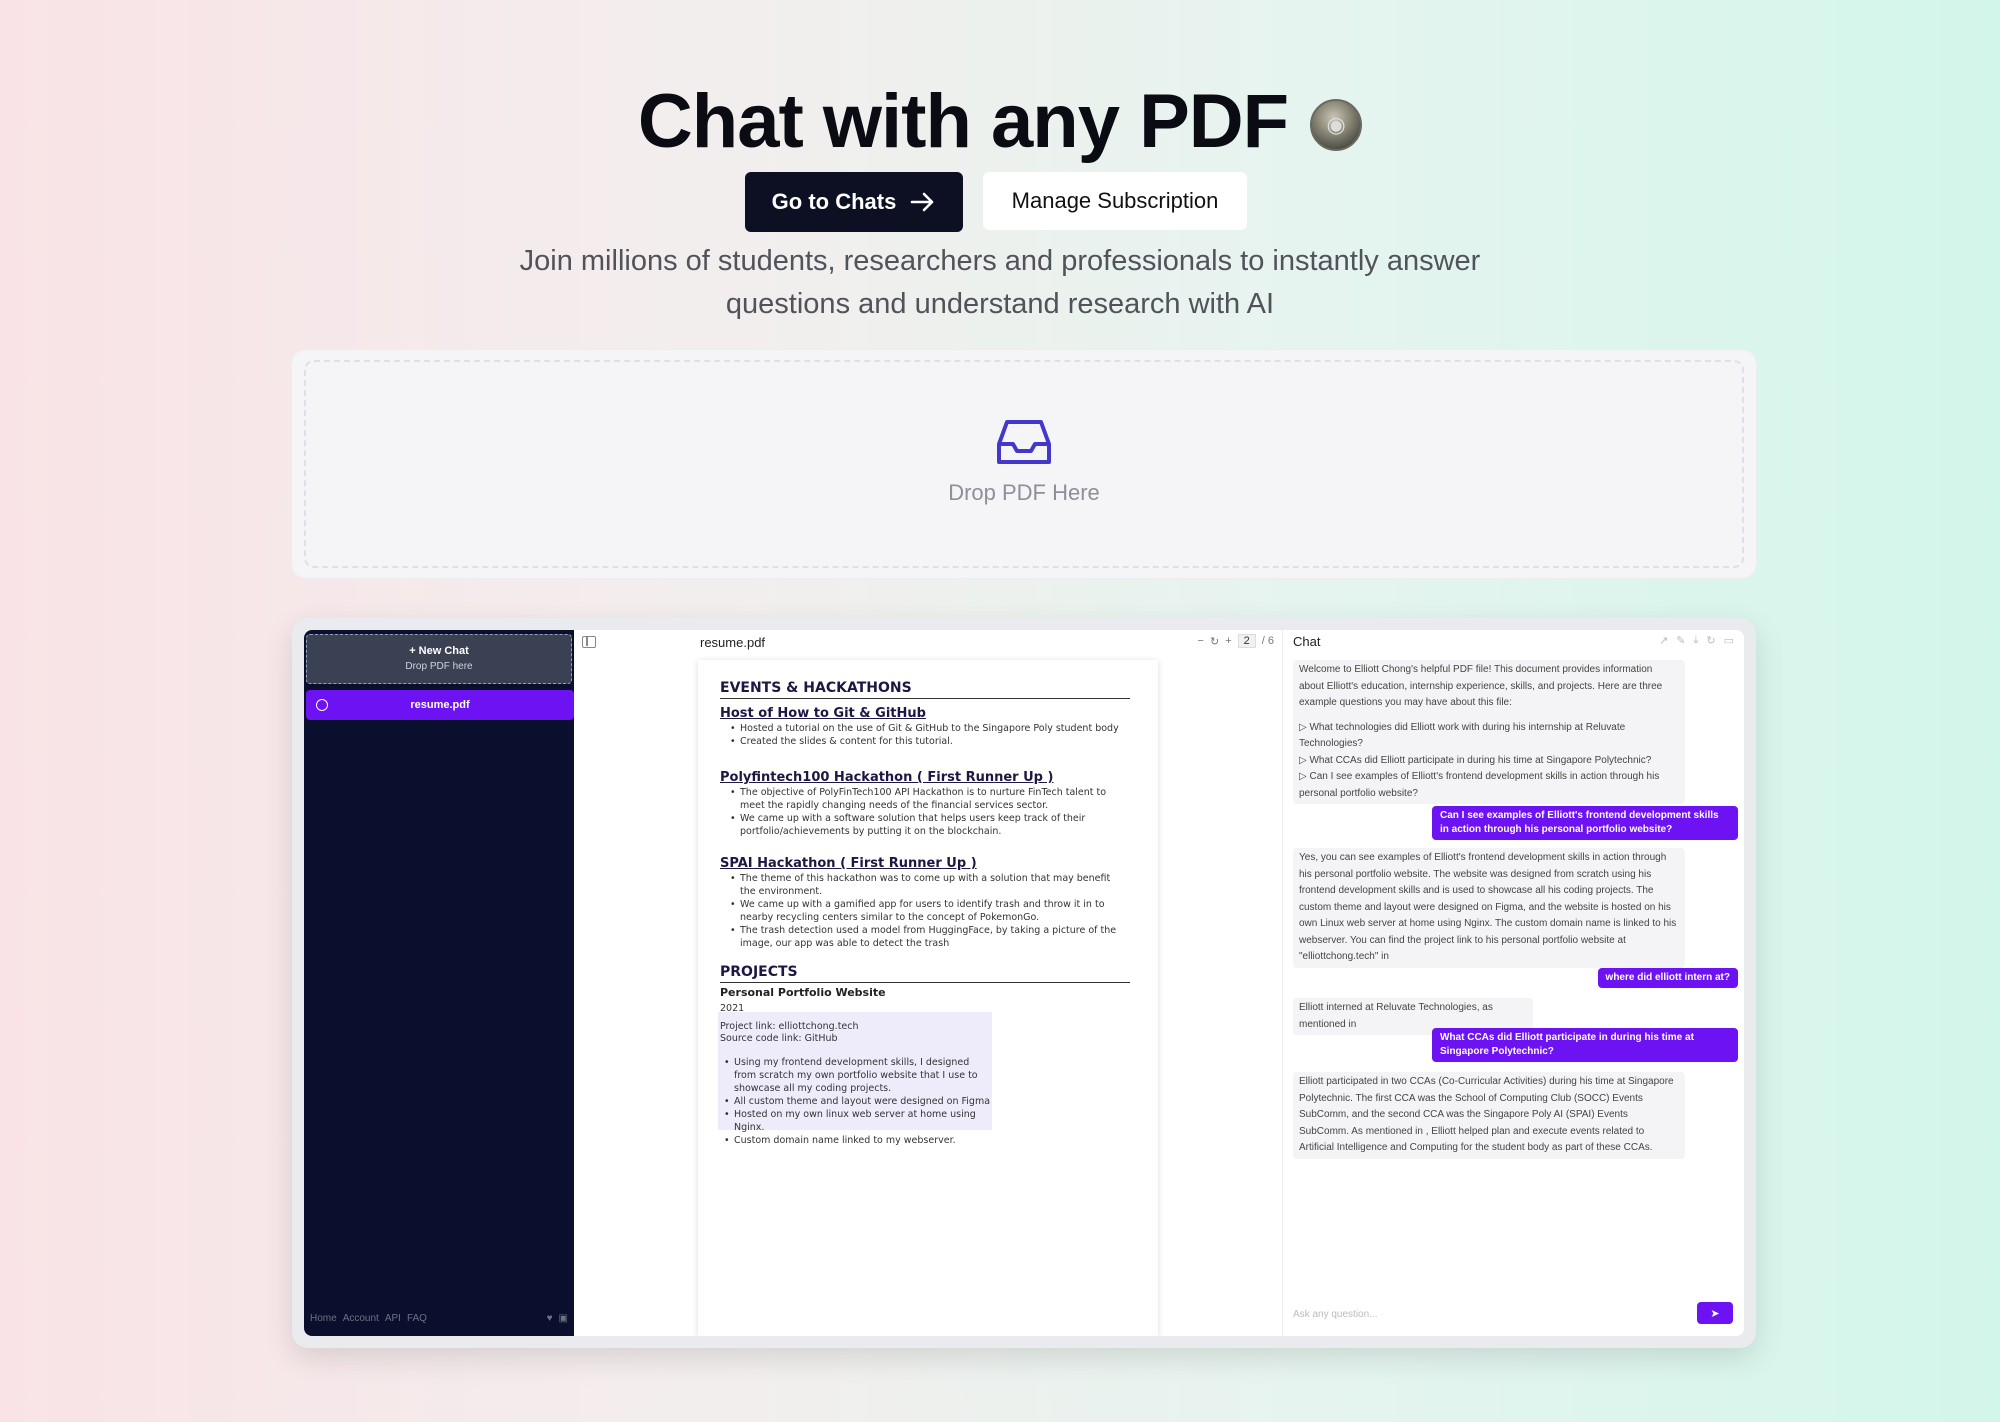  I want to click on source-code-link: Source code link: GitHub, so click(779, 1038).